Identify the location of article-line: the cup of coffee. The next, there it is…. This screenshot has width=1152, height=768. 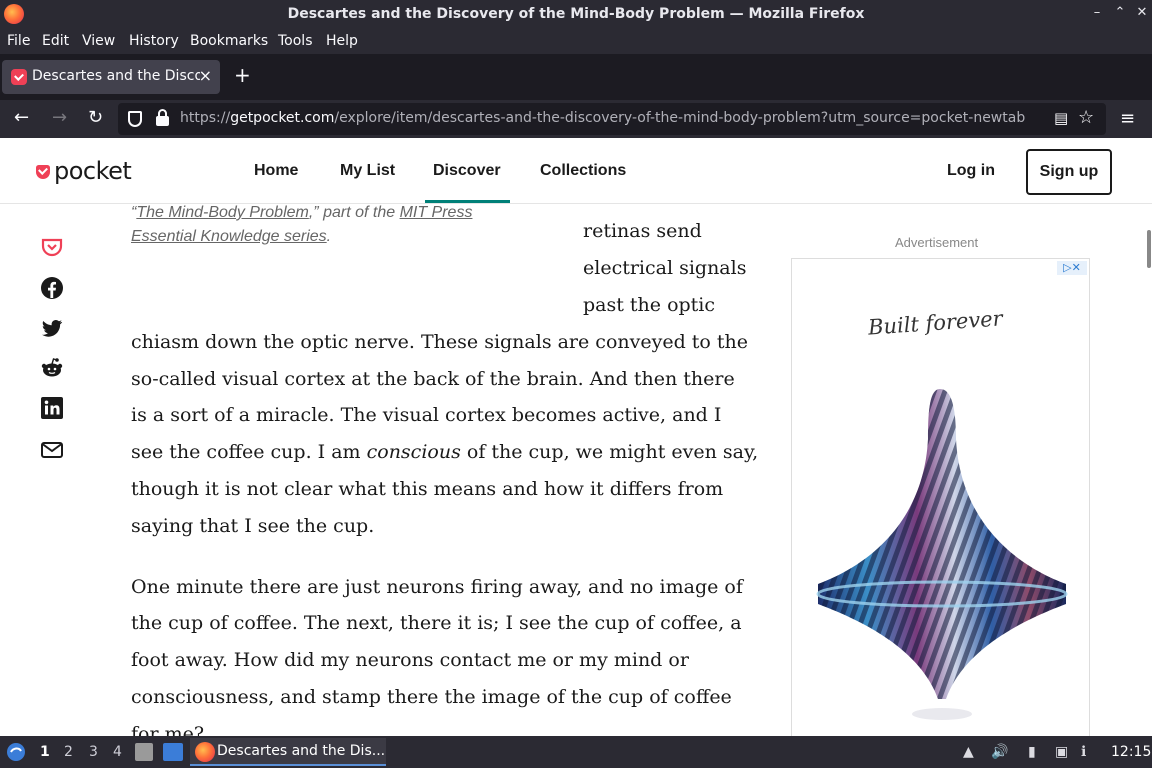
(436, 623).